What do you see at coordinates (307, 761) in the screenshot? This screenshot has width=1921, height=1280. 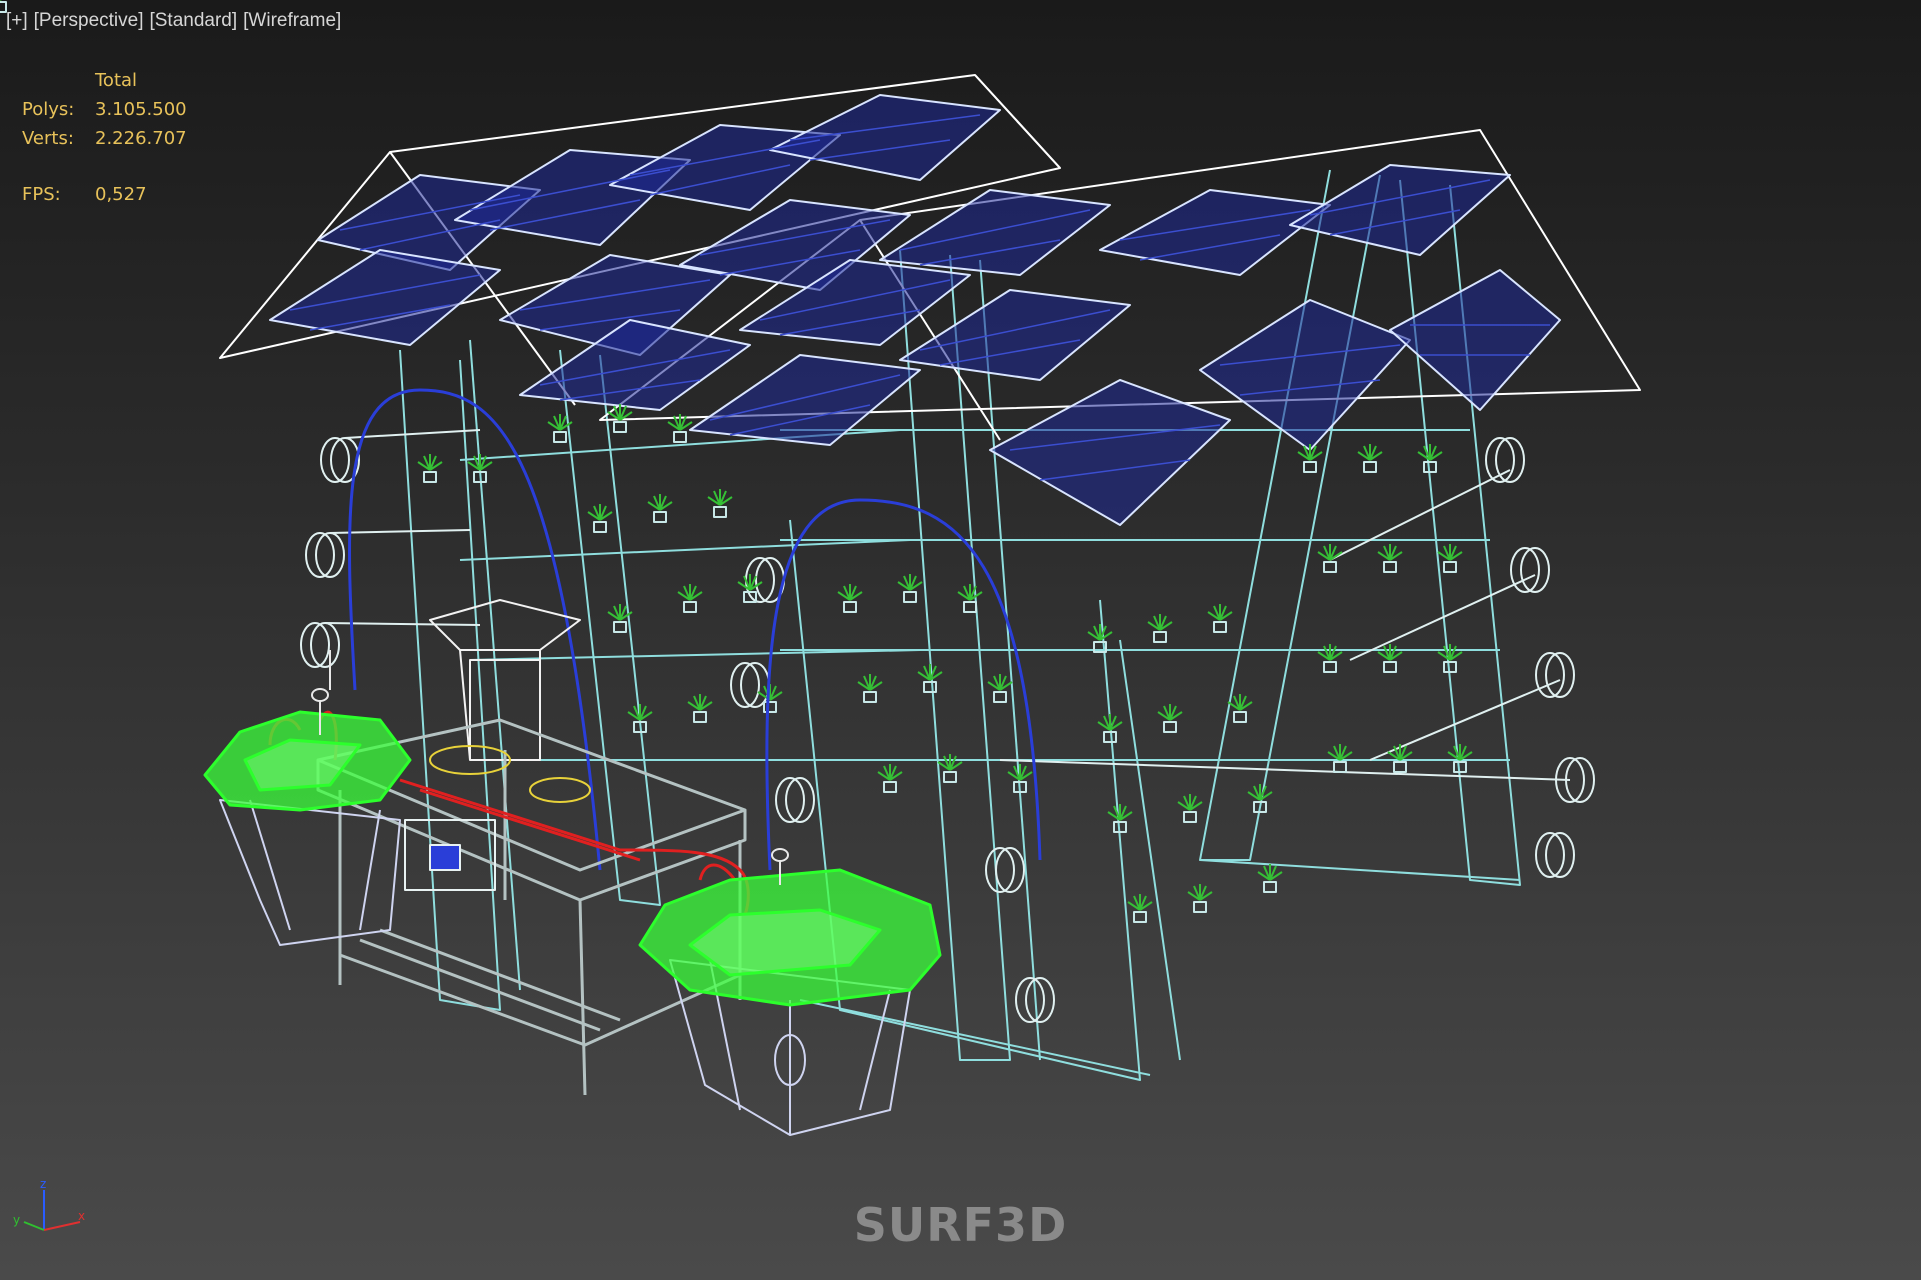 I see `left-reservoir-lid` at bounding box center [307, 761].